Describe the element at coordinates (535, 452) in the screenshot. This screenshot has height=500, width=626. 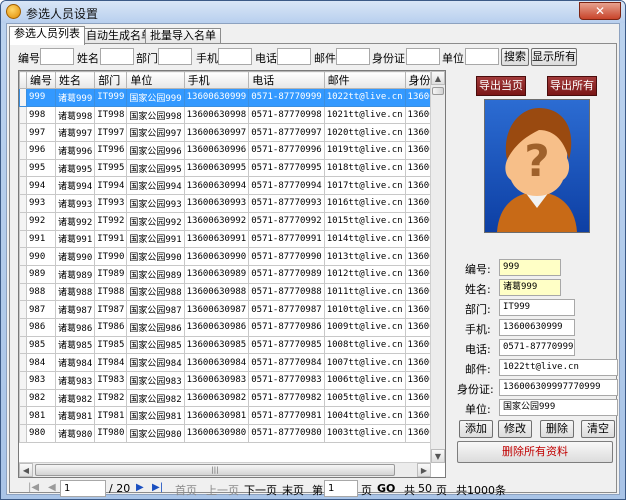
I see `delete-all-records-button: 删除所有资料` at that location.